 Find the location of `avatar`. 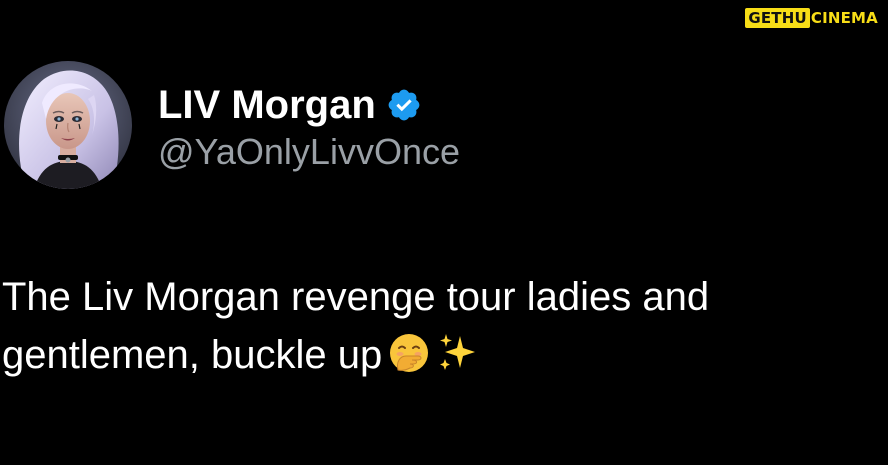

avatar is located at coordinates (68, 125).